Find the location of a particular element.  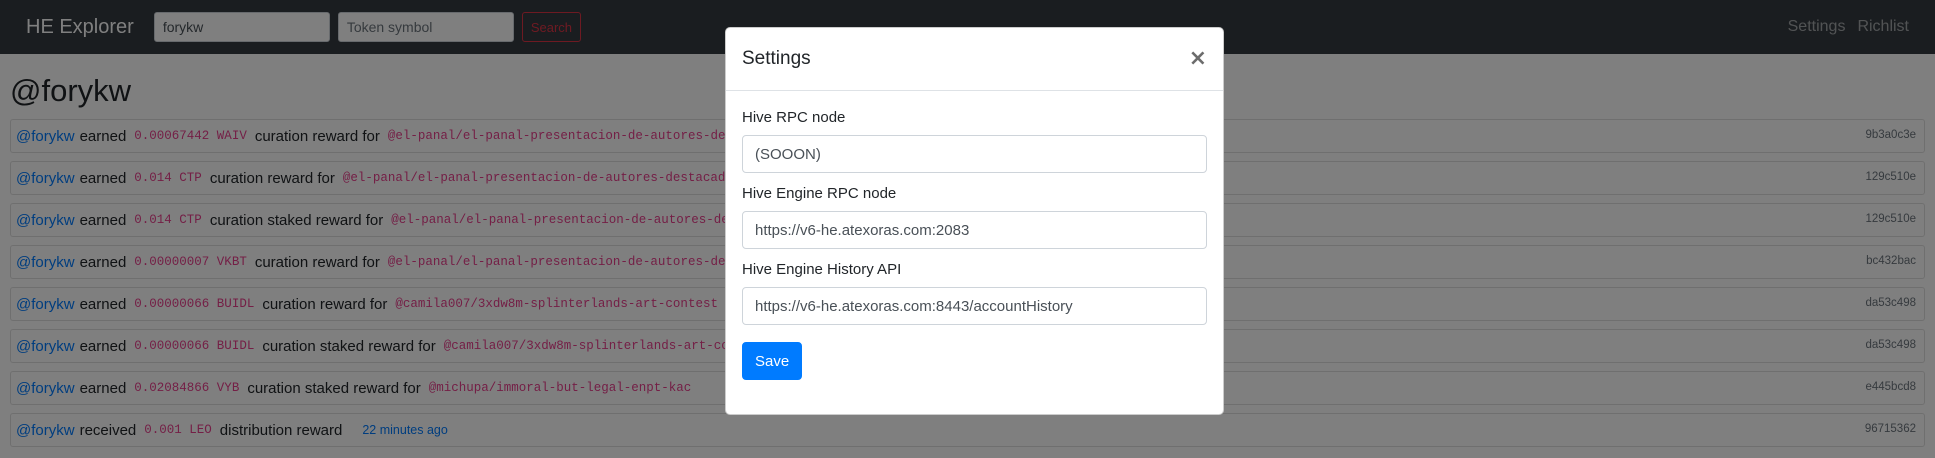

he-rpc-group: Hive Engine RPC node is located at coordinates (974, 217).